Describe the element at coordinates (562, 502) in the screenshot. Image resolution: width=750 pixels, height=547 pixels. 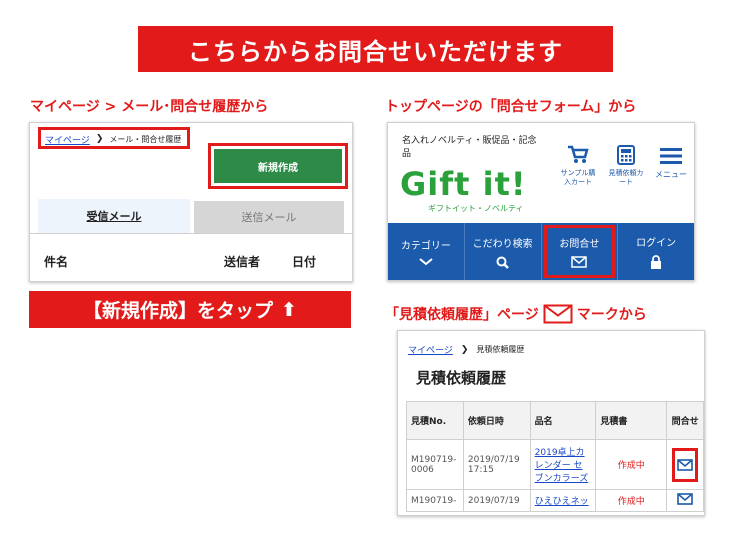
I see `row-item-link: ひえひえネッ` at that location.